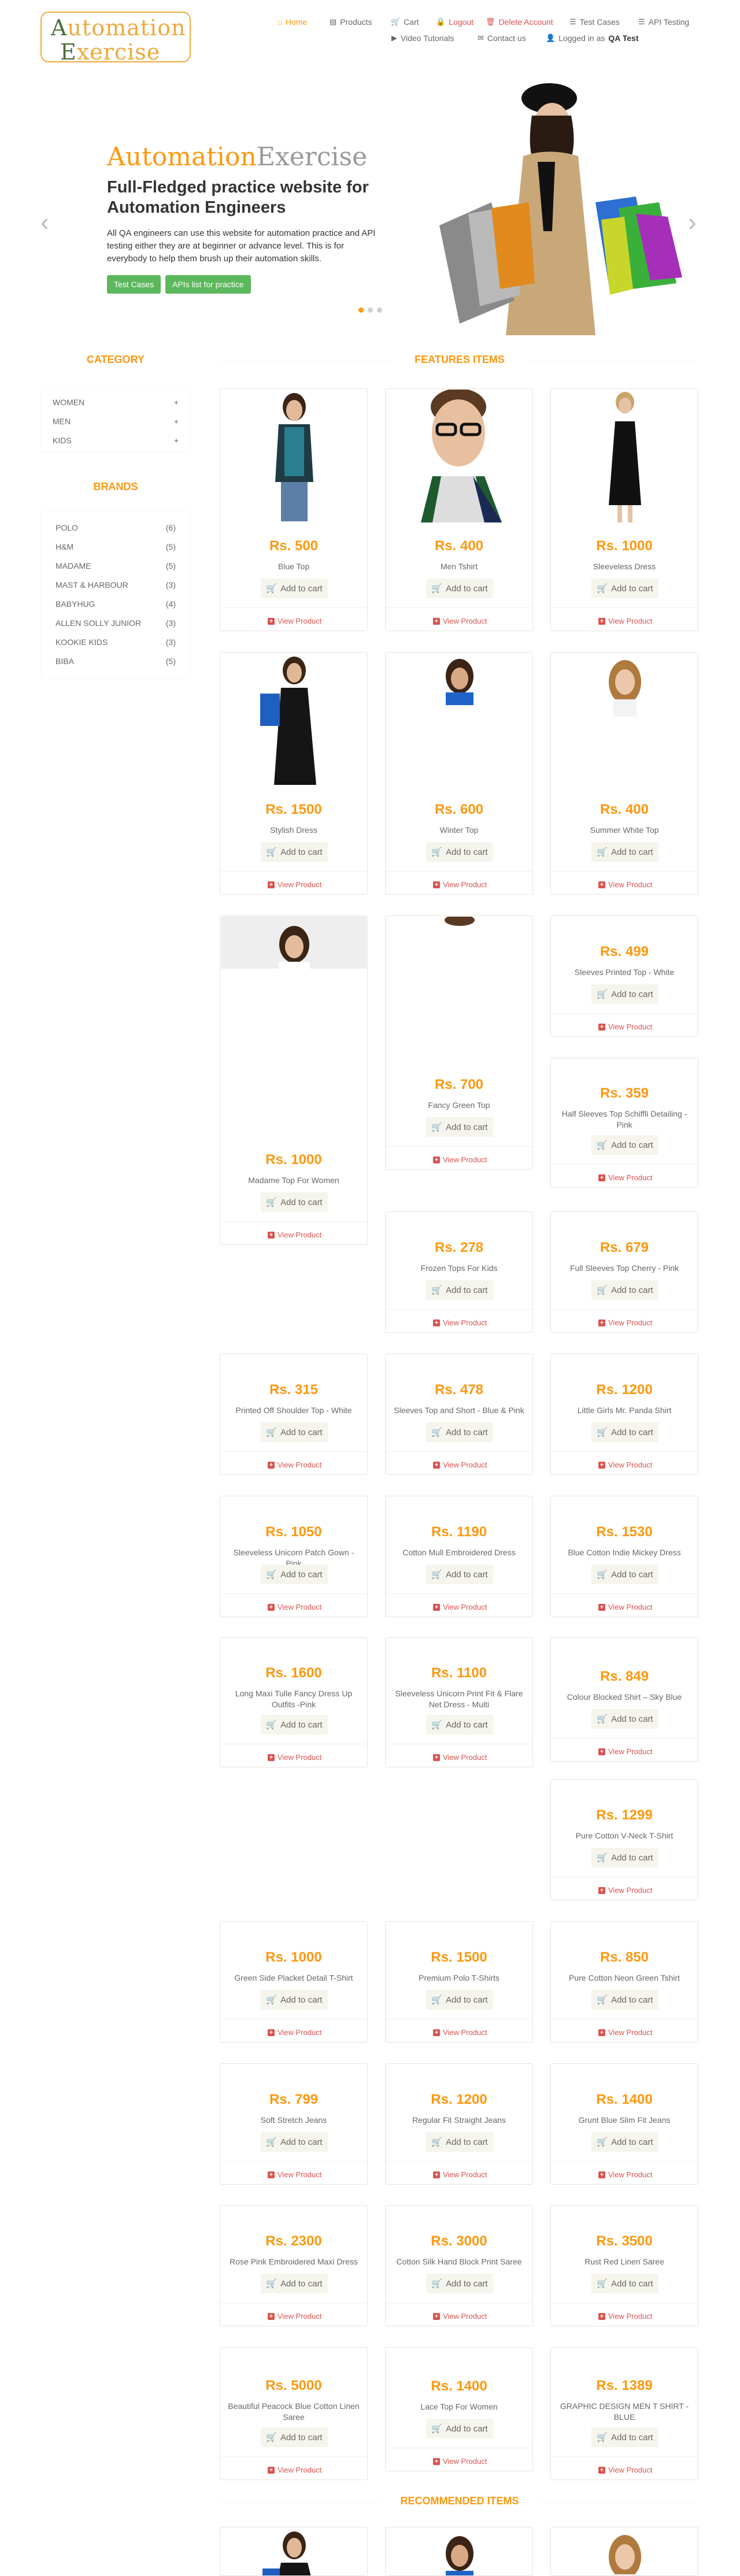 This screenshot has height=2576, width=740. What do you see at coordinates (292, 22) in the screenshot?
I see `nav-home: ⌂ Home` at bounding box center [292, 22].